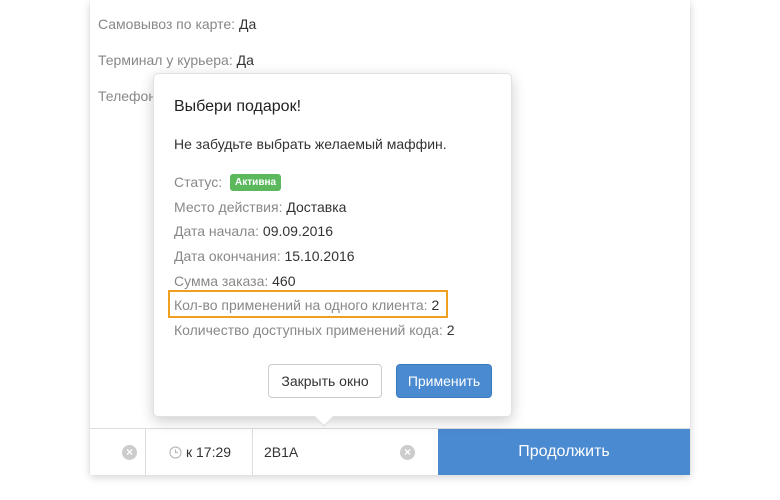  I want to click on time-selector: к 17:29, so click(199, 452).